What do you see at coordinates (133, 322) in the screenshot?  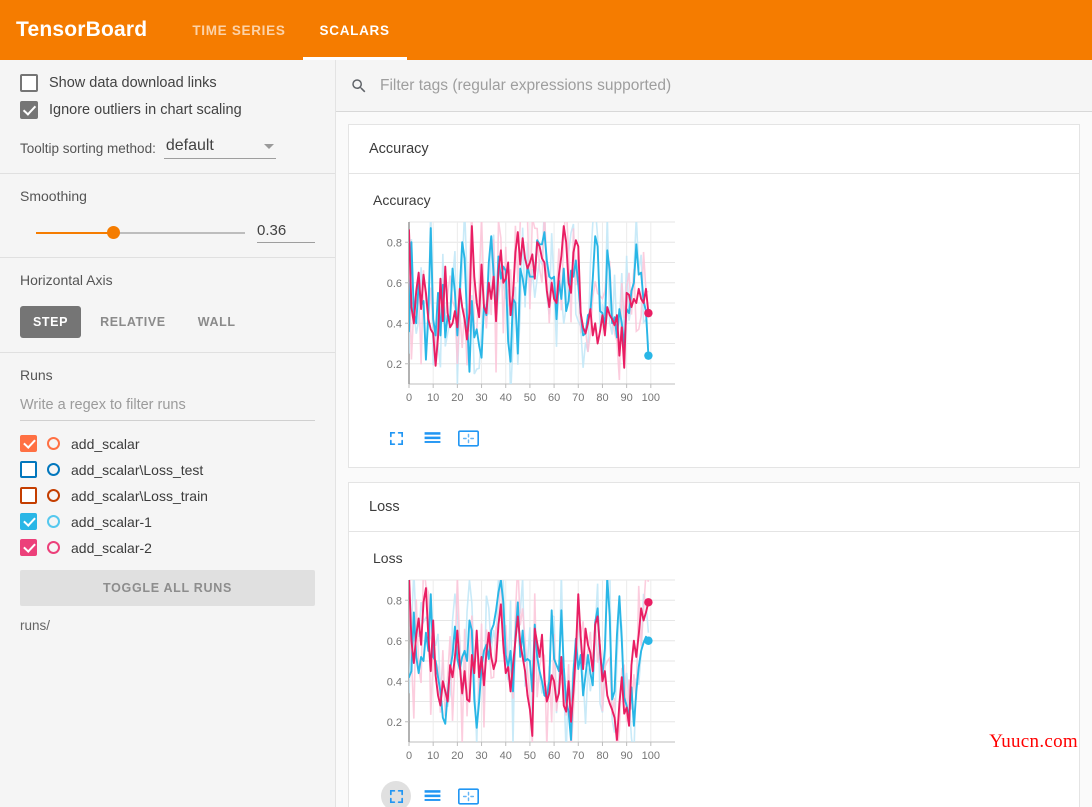 I see `axis-option-relative: RELATIVE` at bounding box center [133, 322].